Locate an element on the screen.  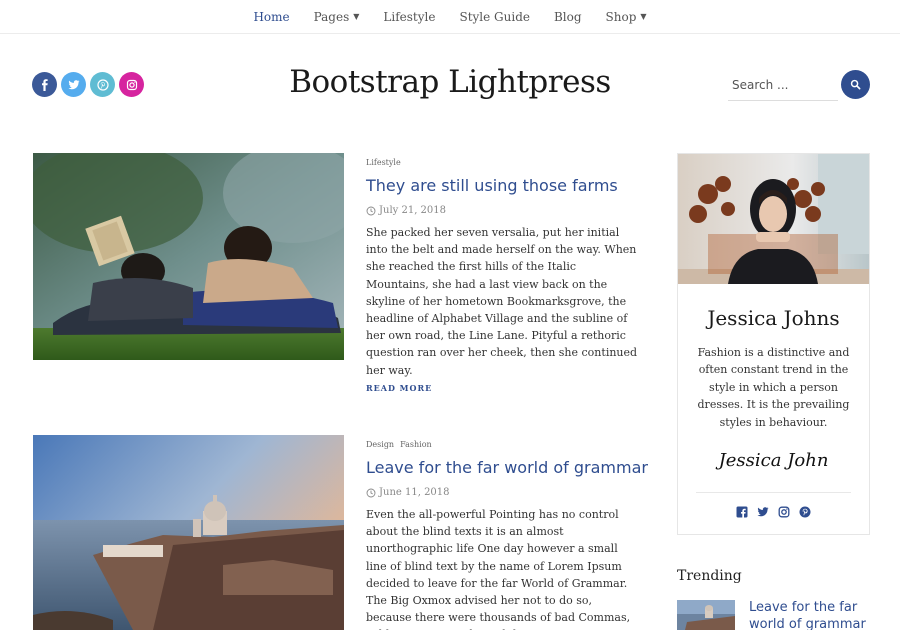
nav-item-lifestyle: Lifestyle is located at coordinates (409, 17).